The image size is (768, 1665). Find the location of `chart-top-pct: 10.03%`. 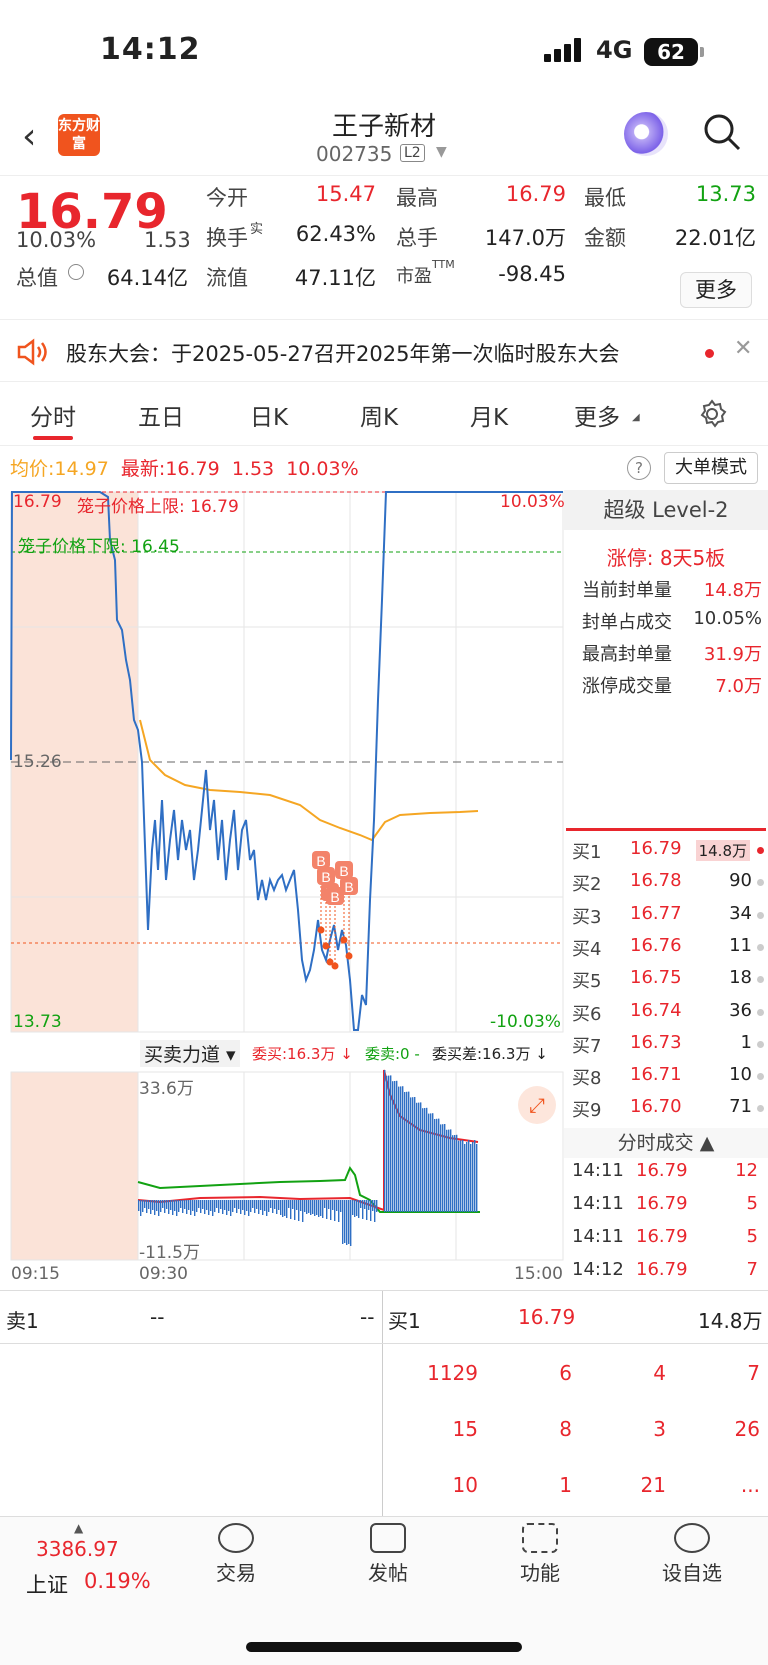

chart-top-pct: 10.03% is located at coordinates (532, 502).